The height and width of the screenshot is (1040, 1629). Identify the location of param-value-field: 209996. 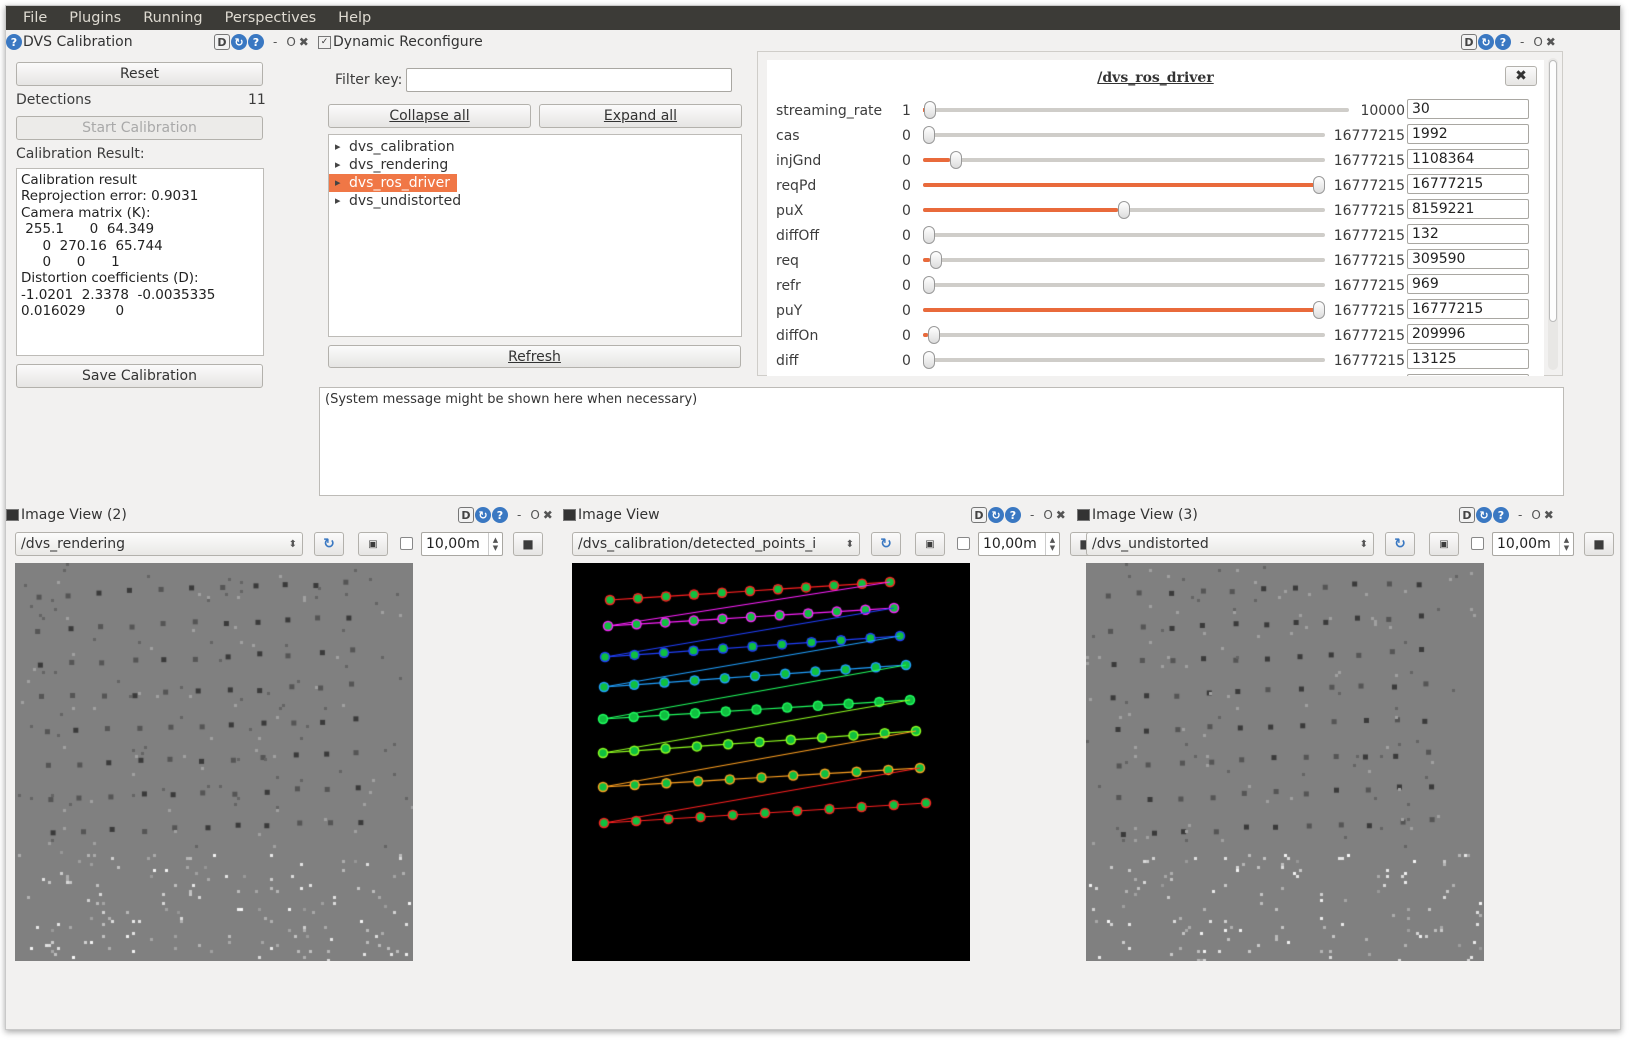
(1468, 334).